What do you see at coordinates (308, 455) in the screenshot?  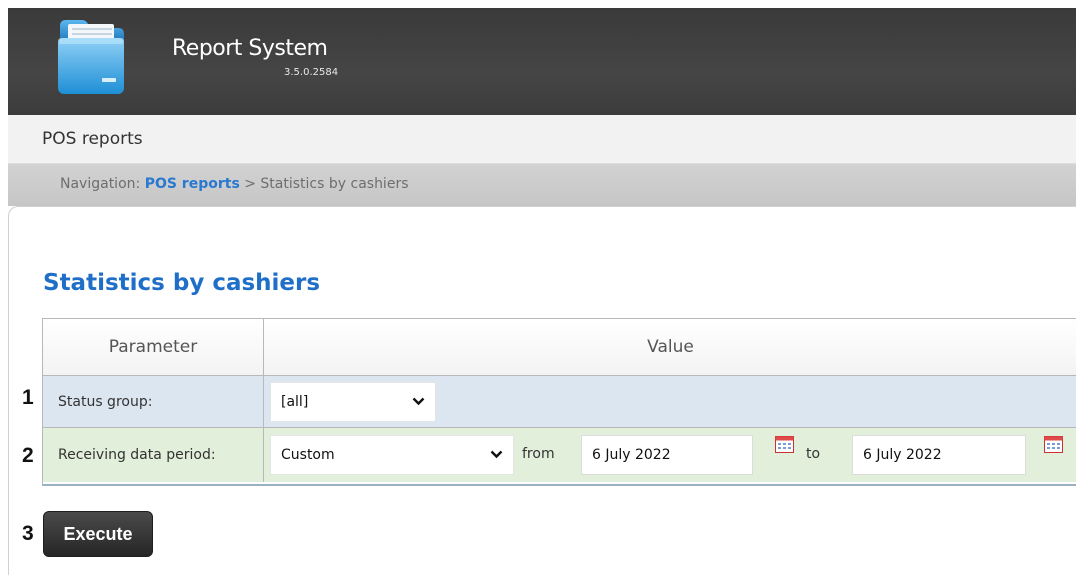 I see `period-select-value: Custom` at bounding box center [308, 455].